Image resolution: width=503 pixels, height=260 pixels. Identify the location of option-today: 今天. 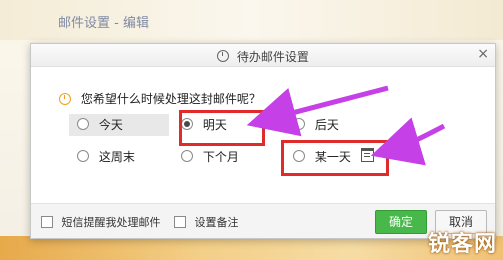
(119, 125).